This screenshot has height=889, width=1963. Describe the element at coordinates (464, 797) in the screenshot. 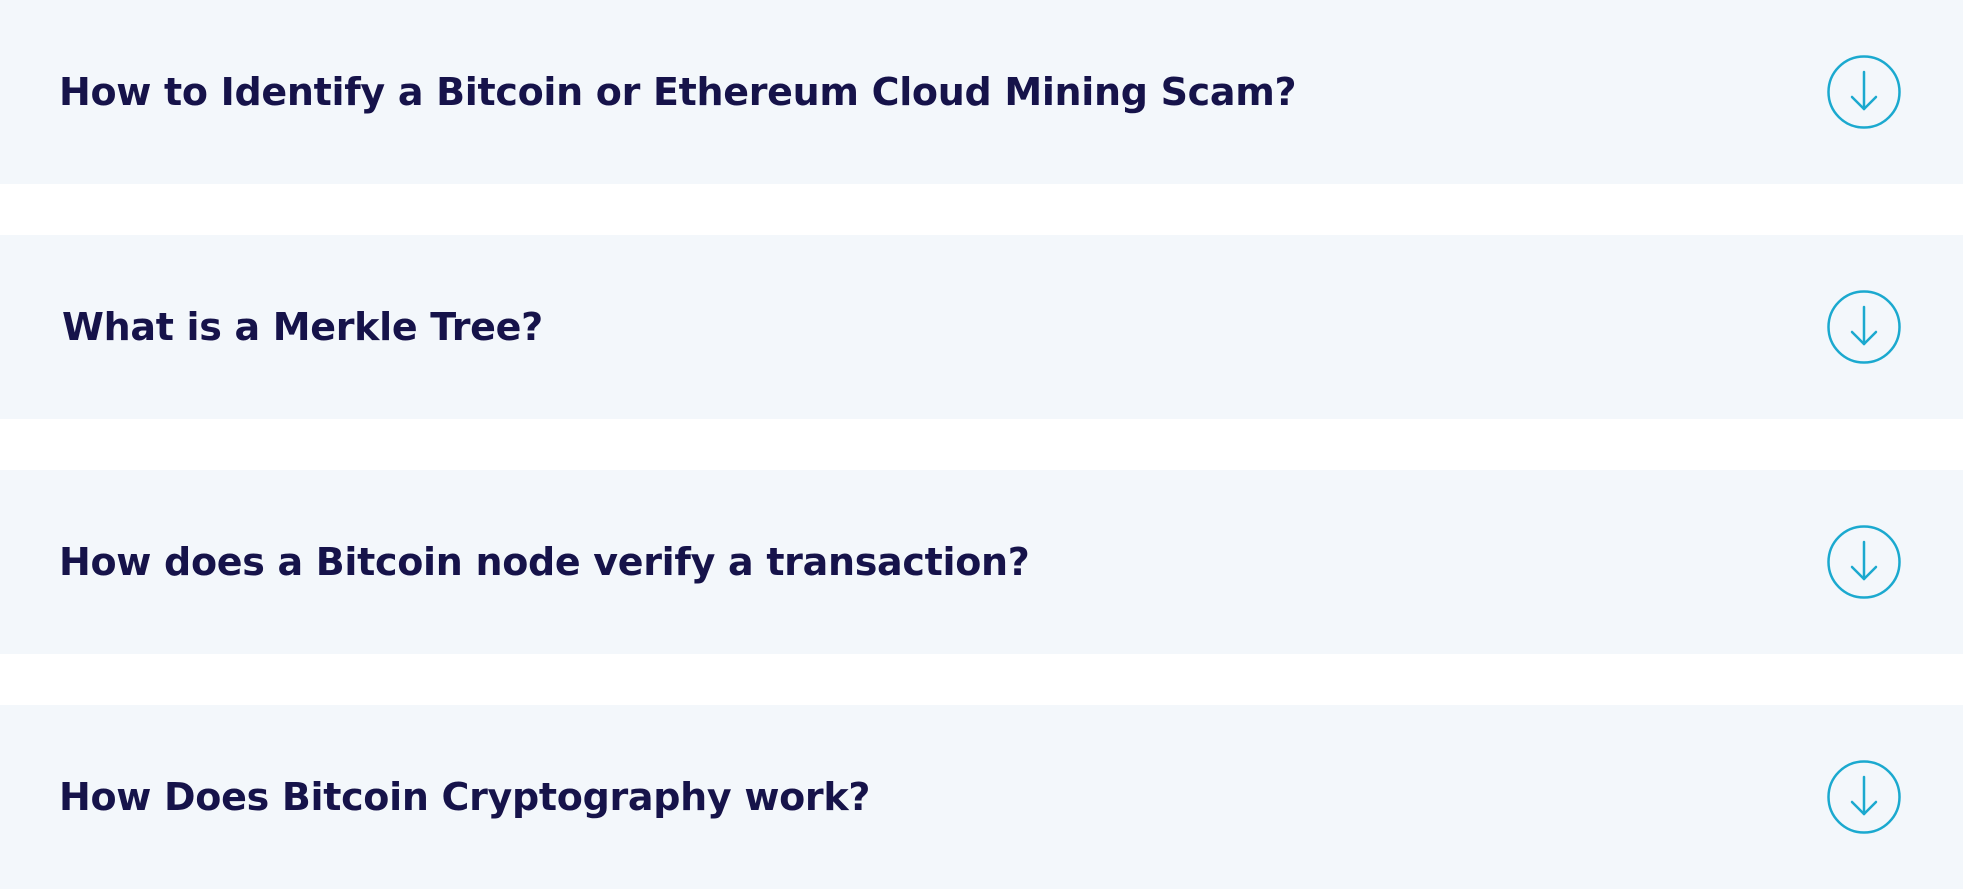

I see `faq-question: How Does Bitcoin Cryptography work?` at that location.